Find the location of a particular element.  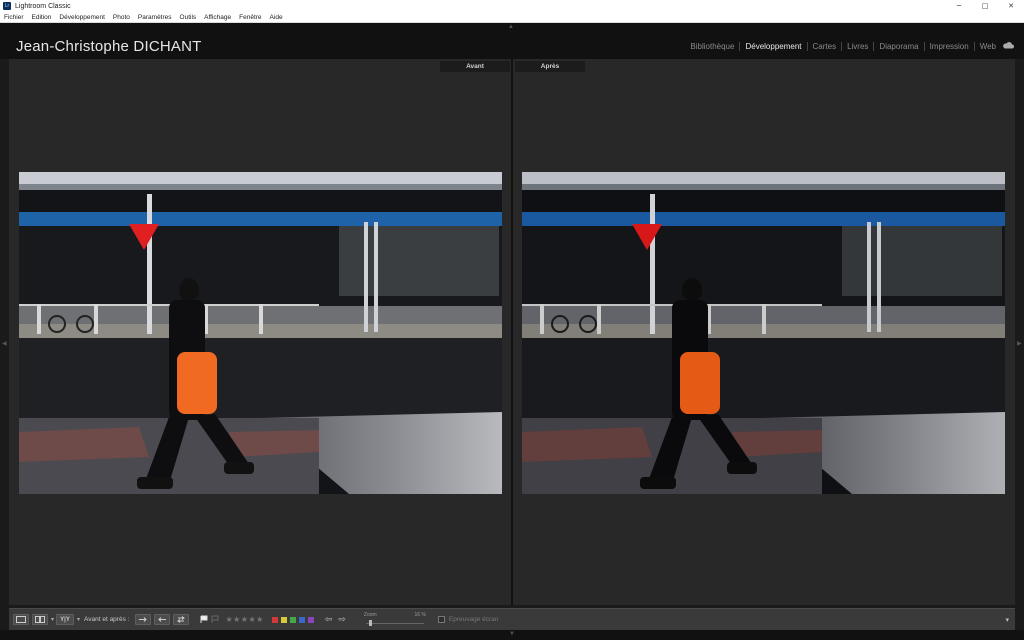

loupe-view-button is located at coordinates (21, 619).